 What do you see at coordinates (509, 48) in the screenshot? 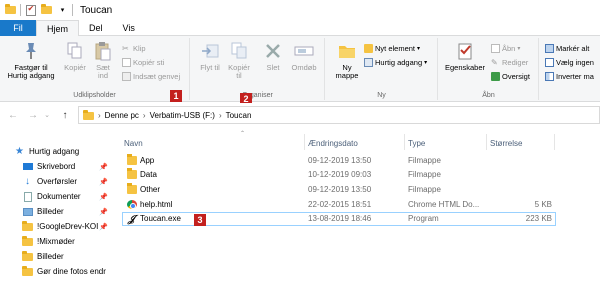
I see `open-label: Åbn` at bounding box center [509, 48].